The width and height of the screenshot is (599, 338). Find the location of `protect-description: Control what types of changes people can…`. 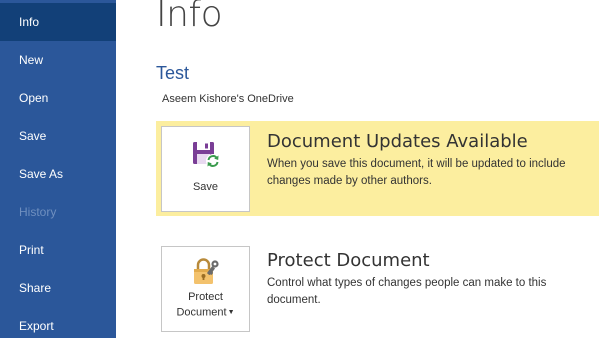

protect-description: Control what types of changes people can… is located at coordinates (407, 291).